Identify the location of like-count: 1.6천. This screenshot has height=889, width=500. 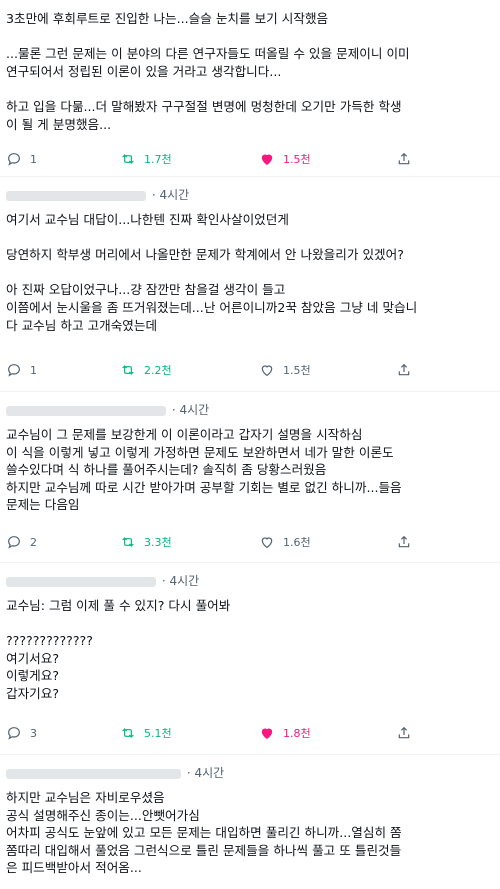
(297, 542).